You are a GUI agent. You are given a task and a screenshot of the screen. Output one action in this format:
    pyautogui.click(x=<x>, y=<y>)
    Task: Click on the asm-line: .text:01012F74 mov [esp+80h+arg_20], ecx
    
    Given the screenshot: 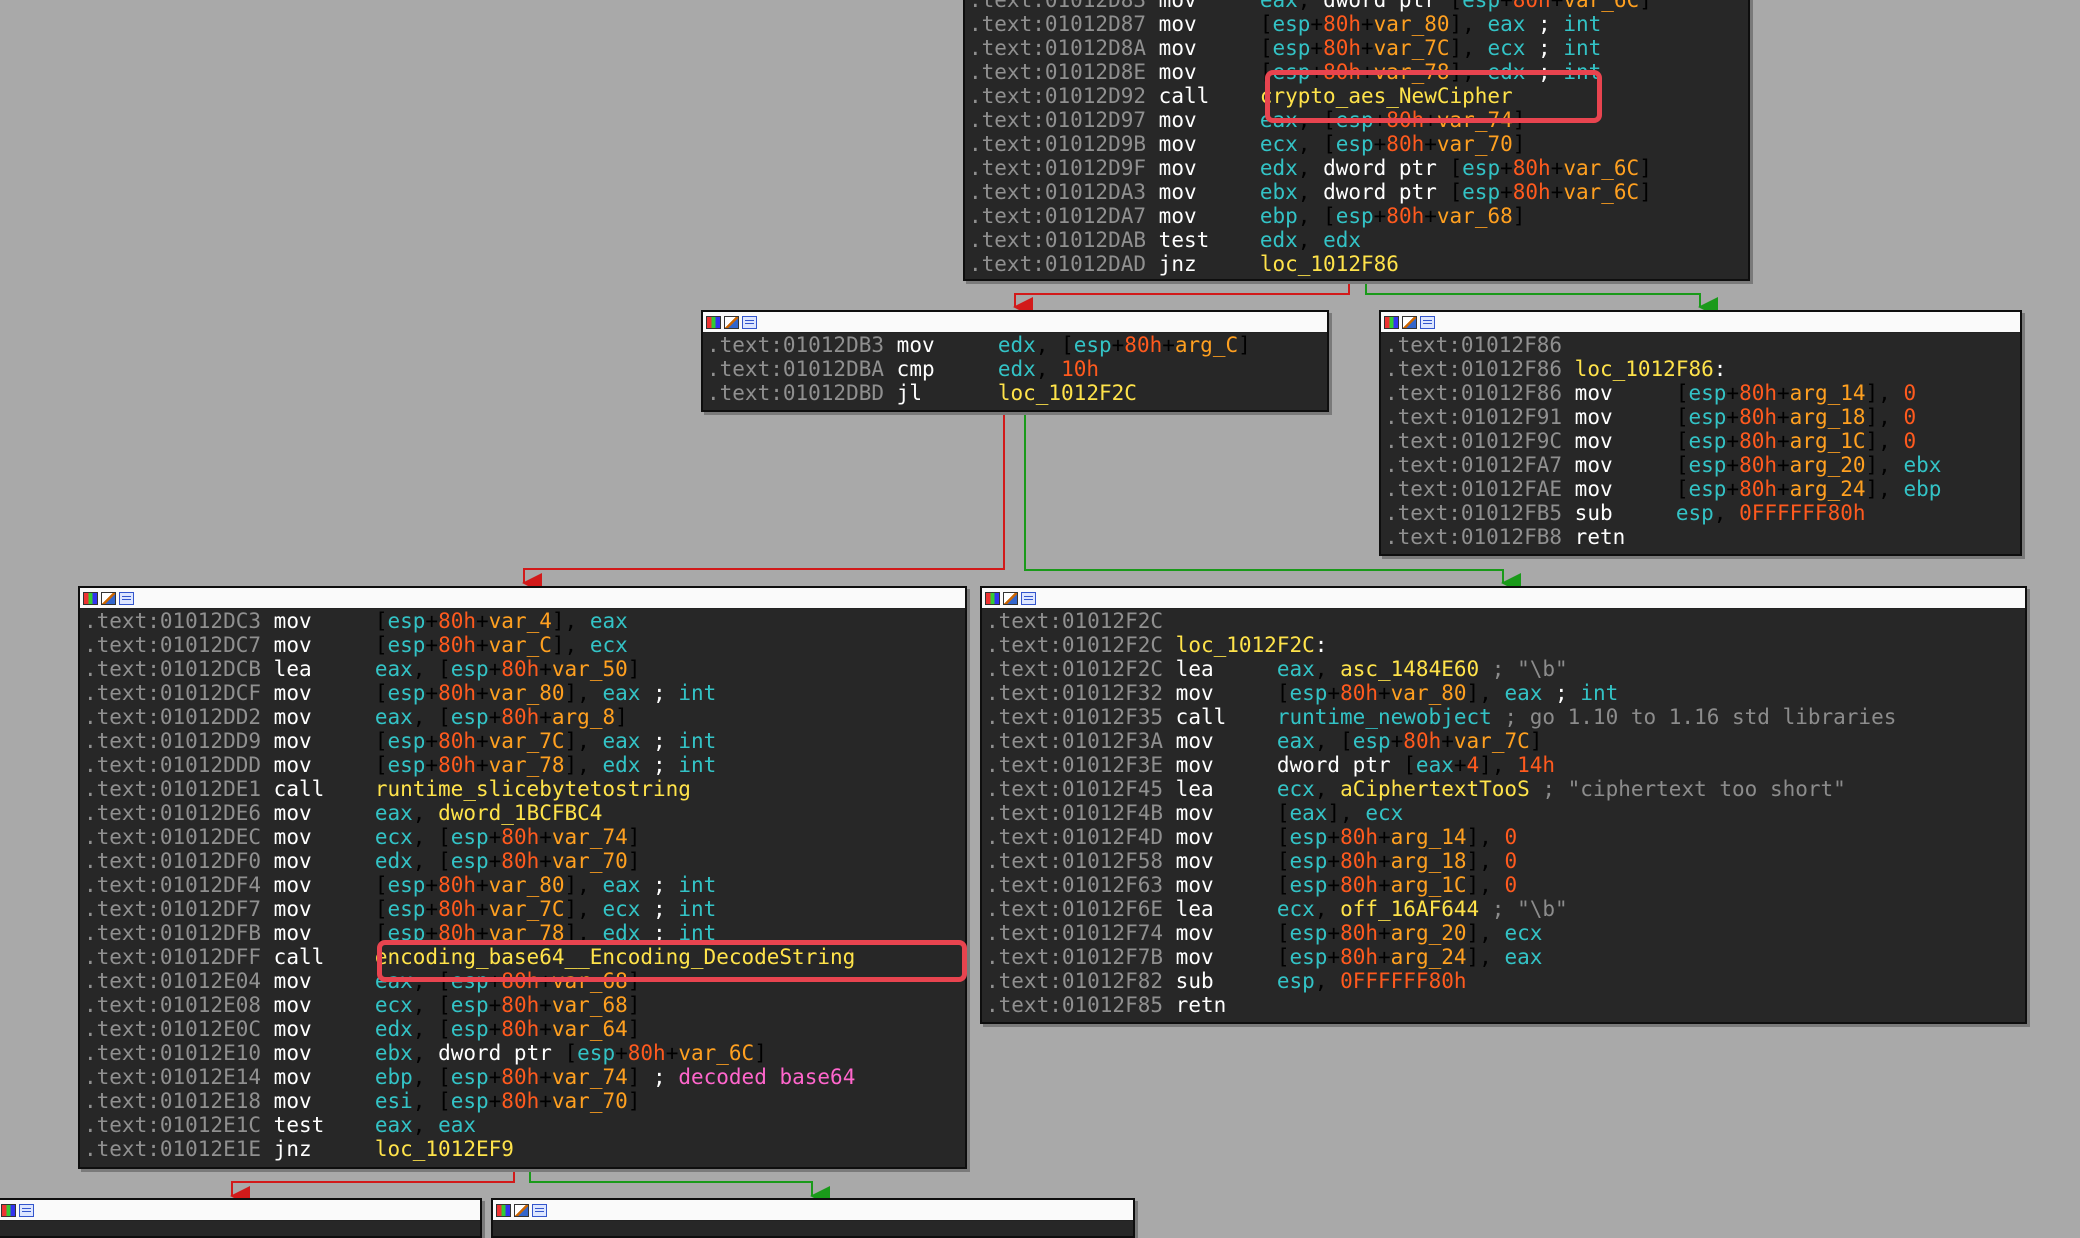 What is the action you would take?
    pyautogui.click(x=1503, y=933)
    